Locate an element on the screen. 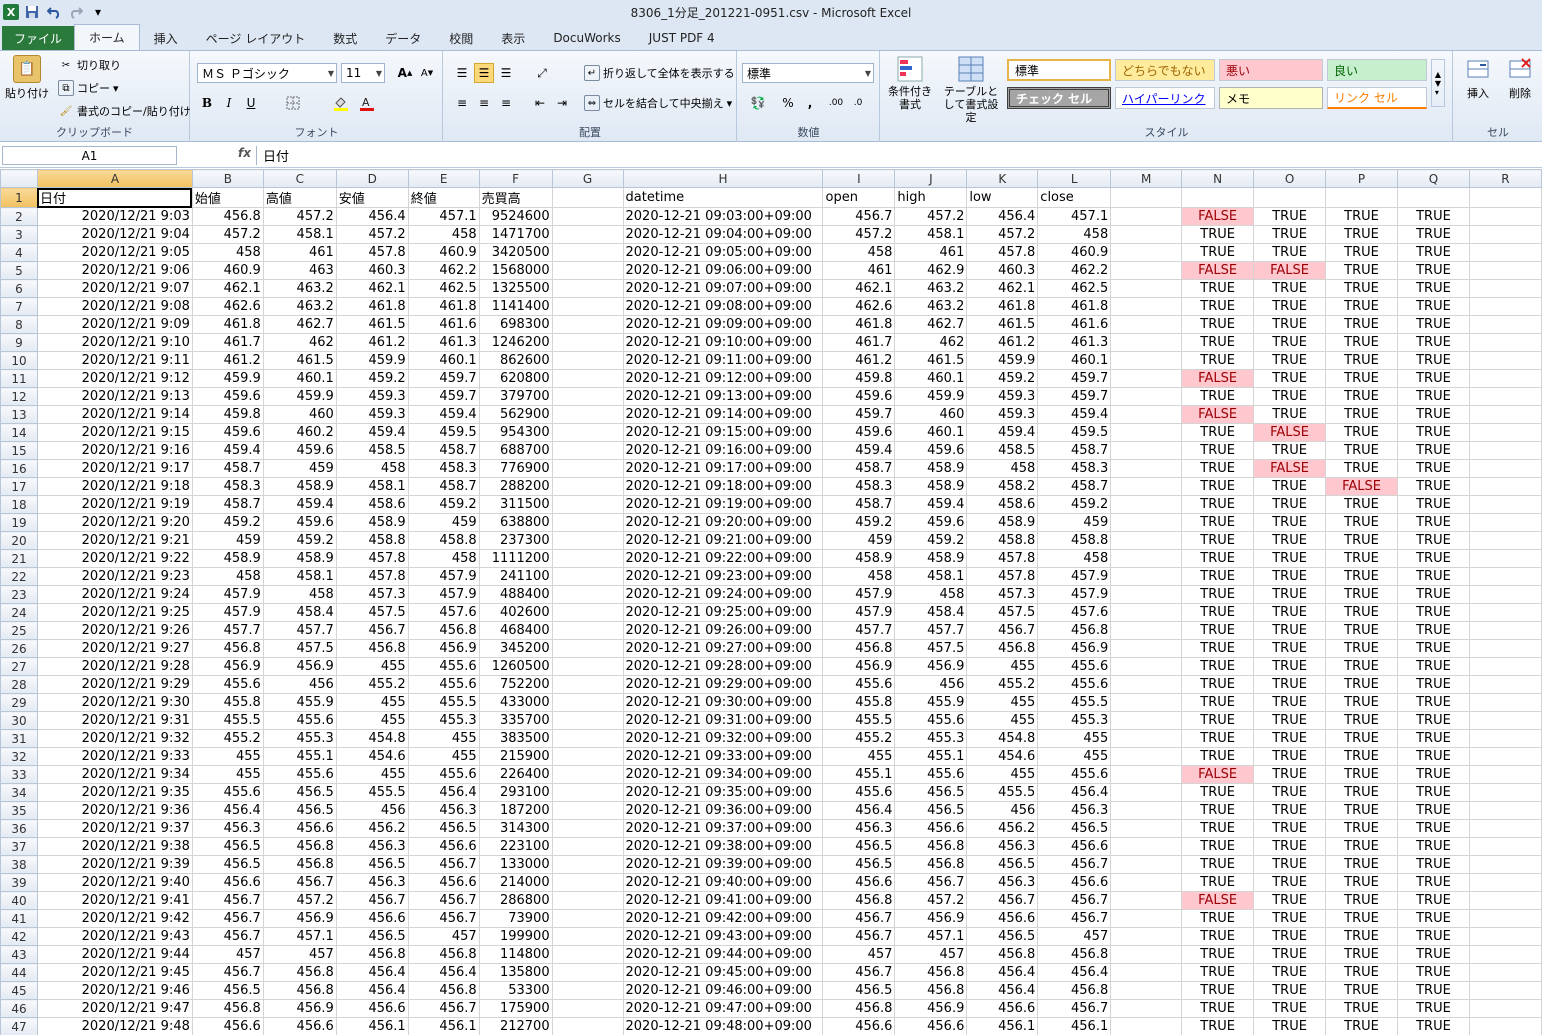 Image resolution: width=1542 pixels, height=1035 pixels. cell-e28: 455.6 is located at coordinates (443, 684).